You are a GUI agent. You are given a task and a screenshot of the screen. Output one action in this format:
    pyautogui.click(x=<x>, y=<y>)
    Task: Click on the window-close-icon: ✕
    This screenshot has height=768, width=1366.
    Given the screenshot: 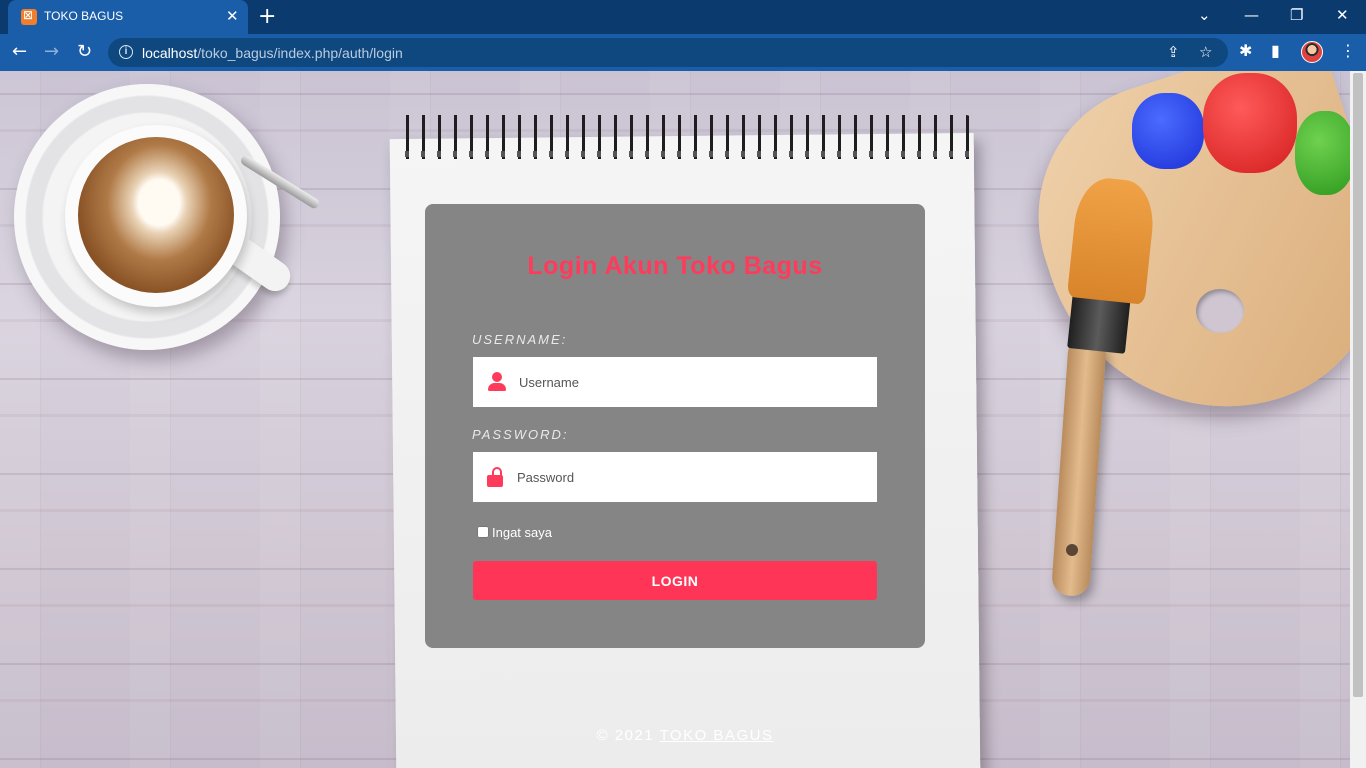 What is the action you would take?
    pyautogui.click(x=1342, y=15)
    